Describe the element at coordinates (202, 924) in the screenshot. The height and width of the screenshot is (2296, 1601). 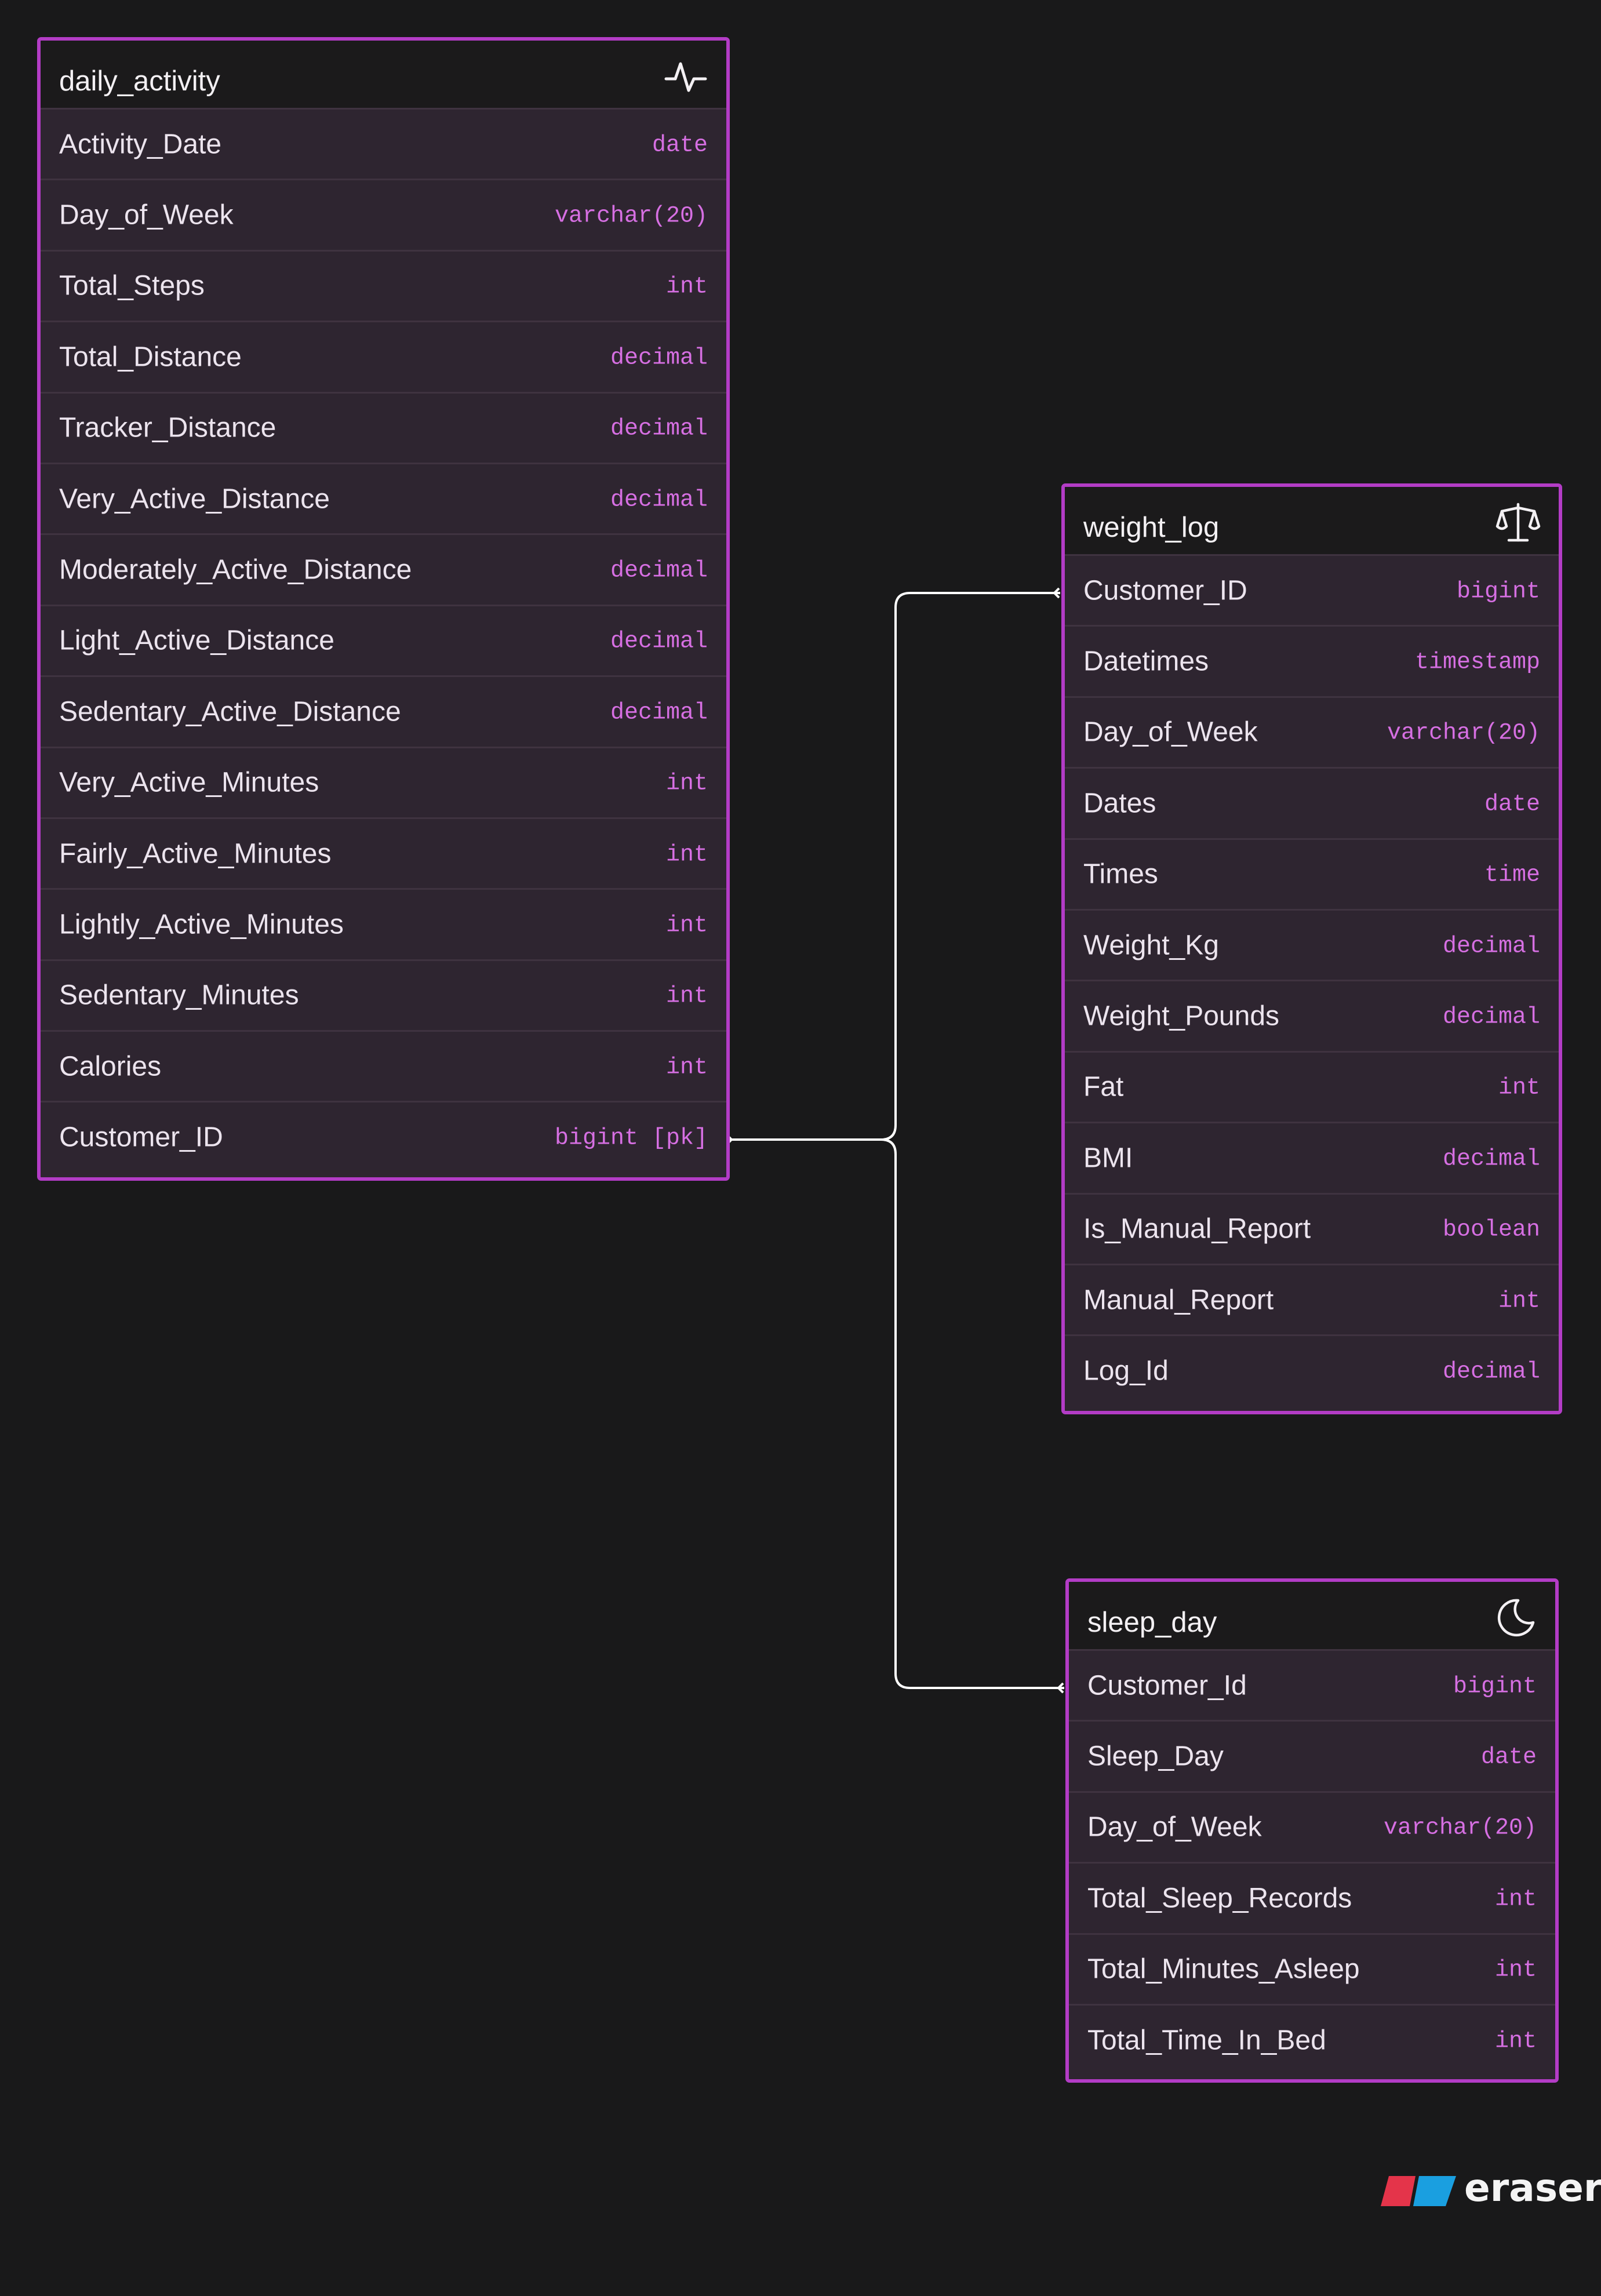
I see `field-name: Lightly_Active_Minutes` at that location.